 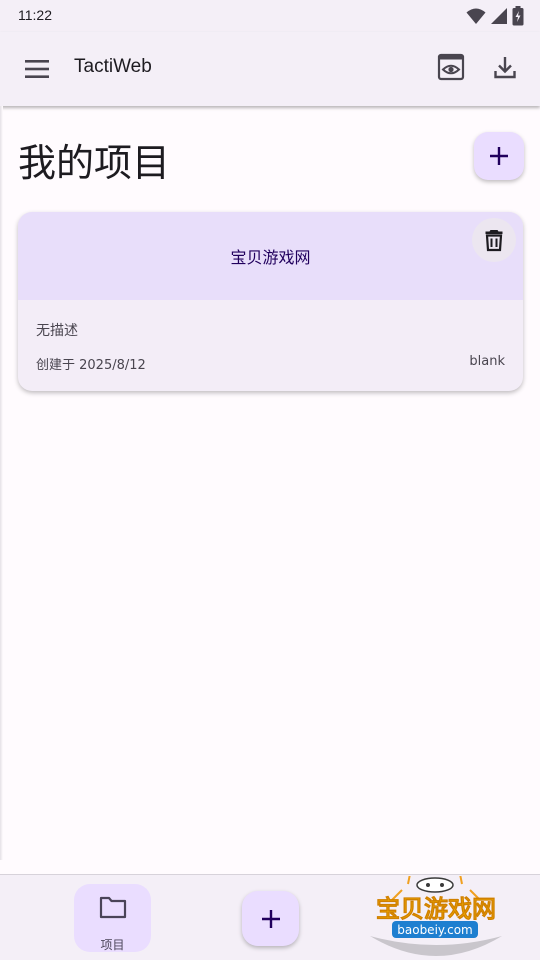 What do you see at coordinates (270, 16) in the screenshot?
I see `status-bar: 11:22` at bounding box center [270, 16].